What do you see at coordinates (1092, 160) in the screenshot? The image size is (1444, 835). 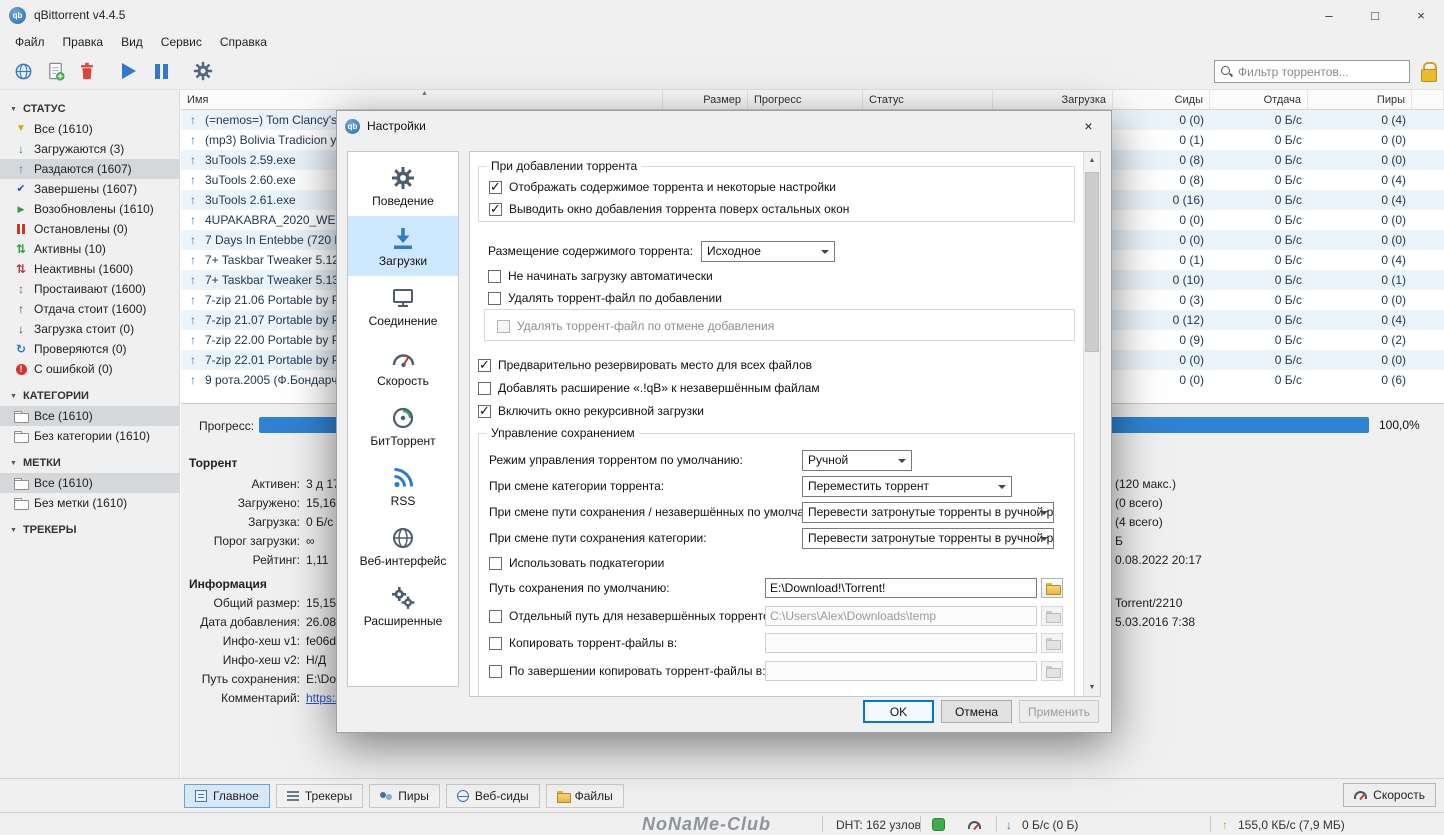 I see `scroll-up-button: ▲` at bounding box center [1092, 160].